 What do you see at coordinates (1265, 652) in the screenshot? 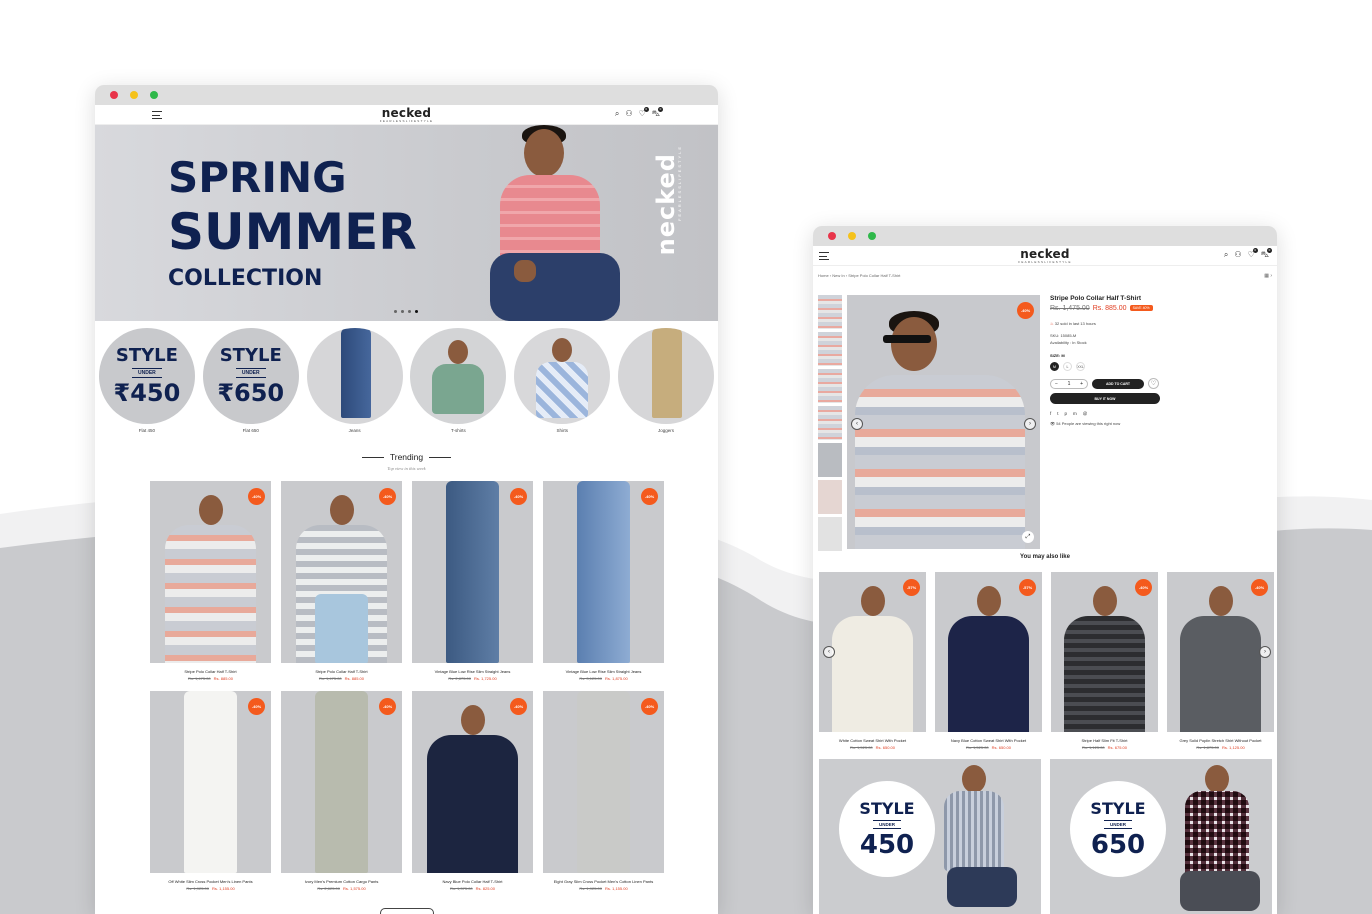
I see `related-next-arrow: ›` at bounding box center [1265, 652].